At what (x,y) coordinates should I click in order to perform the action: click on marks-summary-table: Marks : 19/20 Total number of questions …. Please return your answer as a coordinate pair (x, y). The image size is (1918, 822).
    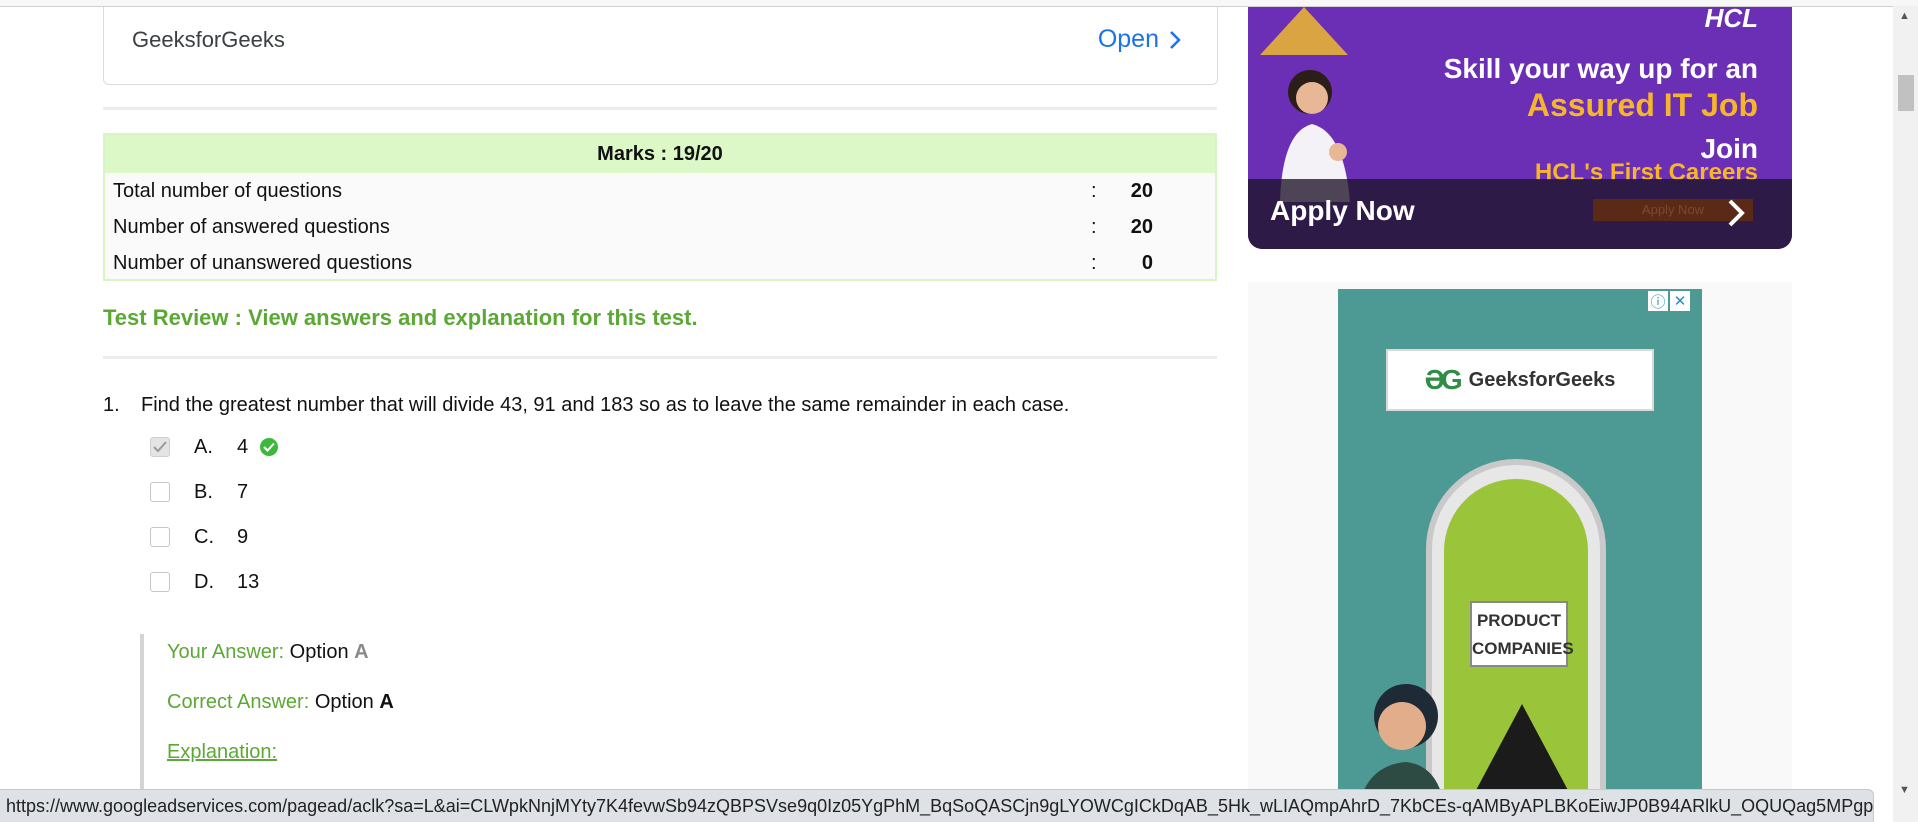
    Looking at the image, I should click on (660, 207).